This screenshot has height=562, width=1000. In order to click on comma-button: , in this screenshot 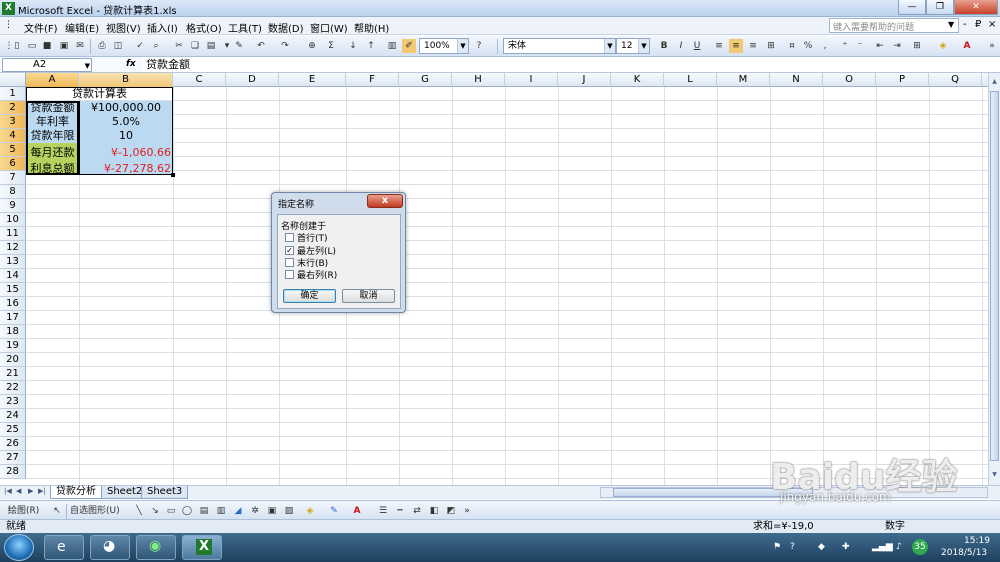, I will do `click(825, 46)`.